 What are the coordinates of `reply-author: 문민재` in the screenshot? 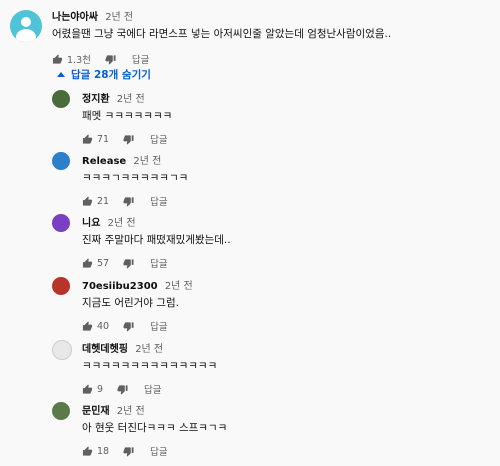 It's located at (96, 411).